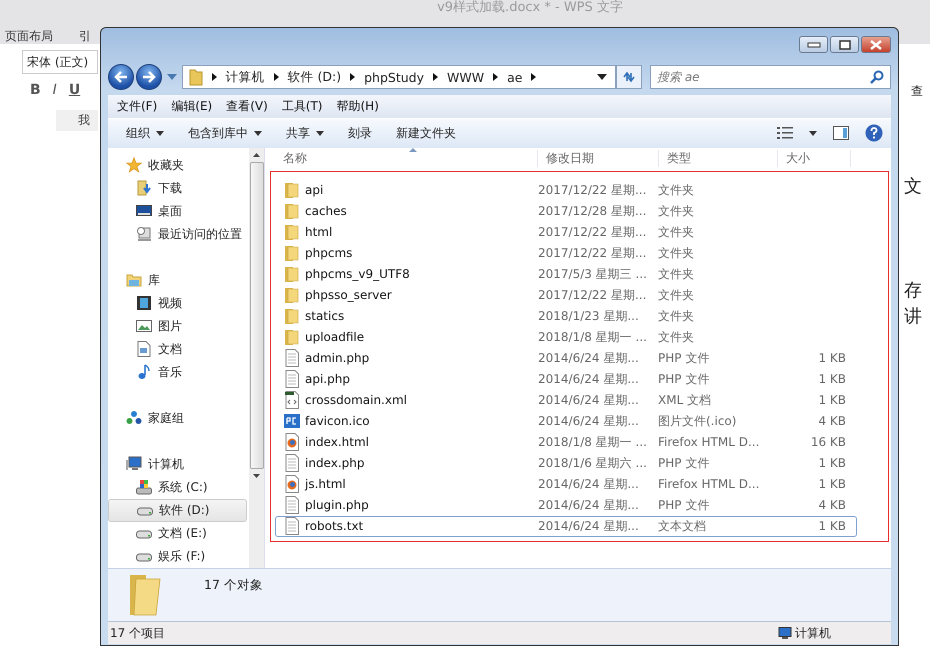 The height and width of the screenshot is (666, 930). Describe the element at coordinates (566, 358) in the screenshot. I see `file-row: admin.php 2014/6/24 星期... PHP 文件 1 KB` at that location.